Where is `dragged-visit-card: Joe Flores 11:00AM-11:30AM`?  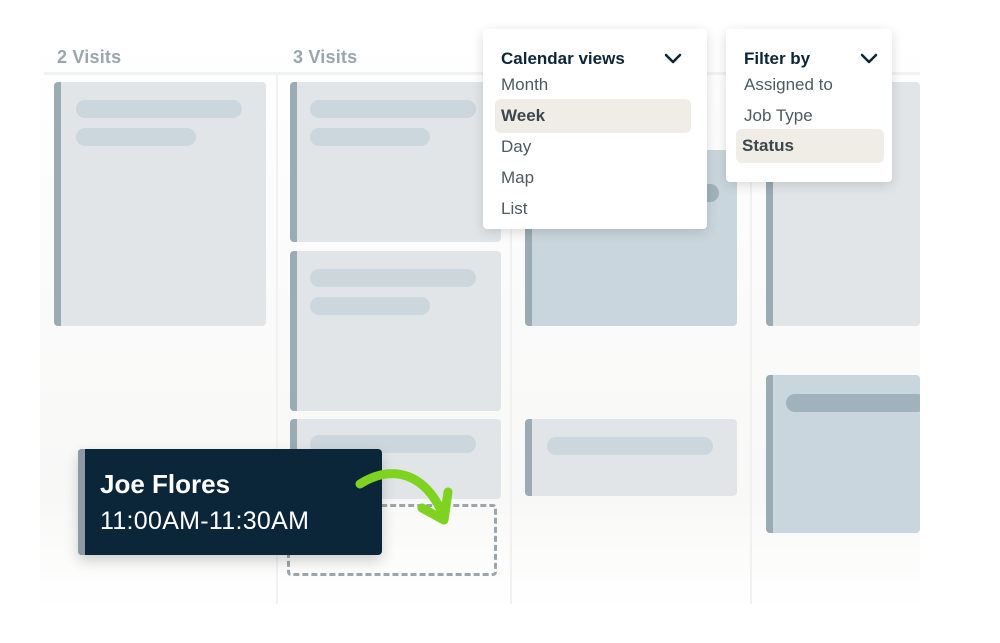
dragged-visit-card: Joe Flores 11:00AM-11:30AM is located at coordinates (230, 502).